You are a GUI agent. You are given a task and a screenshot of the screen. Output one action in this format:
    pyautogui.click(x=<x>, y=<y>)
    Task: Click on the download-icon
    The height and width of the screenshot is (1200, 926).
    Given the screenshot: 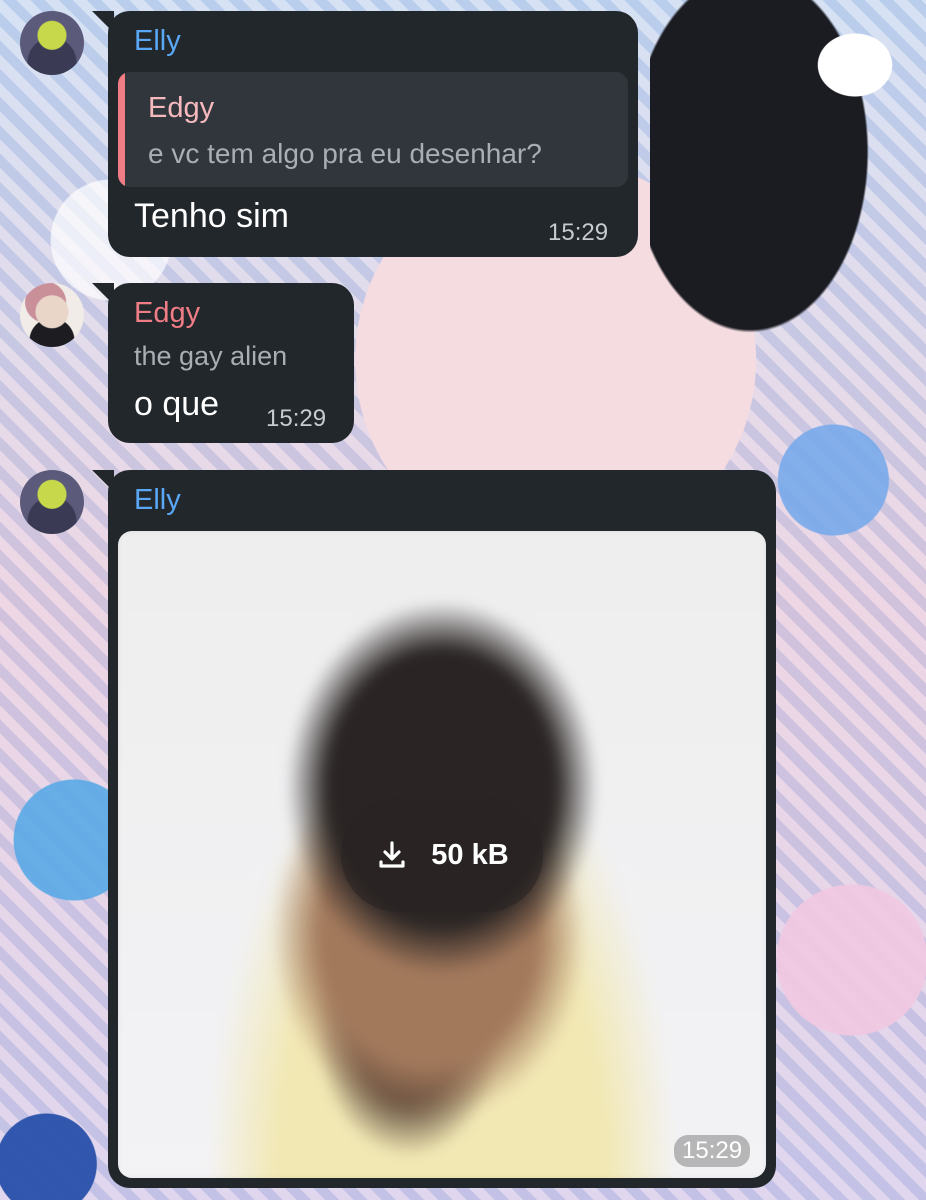 What is the action you would take?
    pyautogui.click(x=392, y=855)
    